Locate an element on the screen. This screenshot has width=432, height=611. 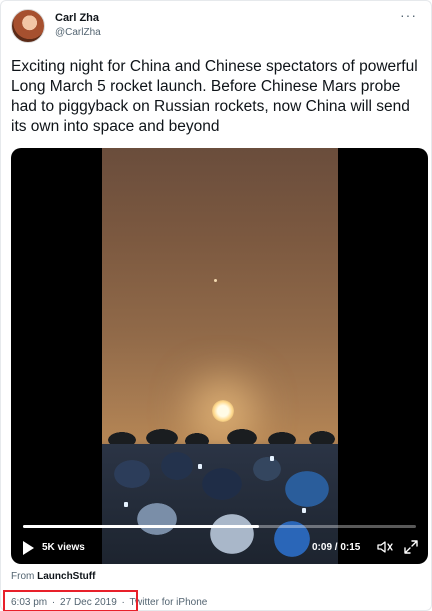
source-link: LaunchStuff is located at coordinates (66, 576).